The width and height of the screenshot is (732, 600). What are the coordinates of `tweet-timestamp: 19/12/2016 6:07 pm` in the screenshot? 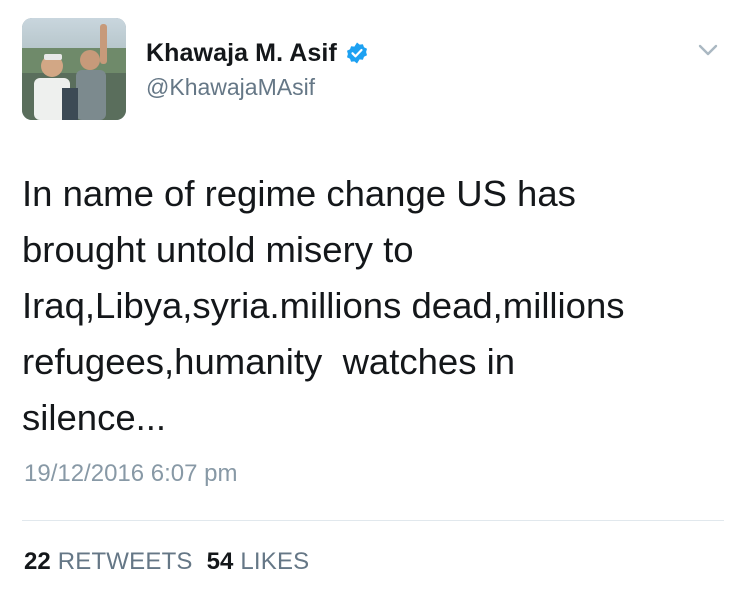 It's located at (131, 474).